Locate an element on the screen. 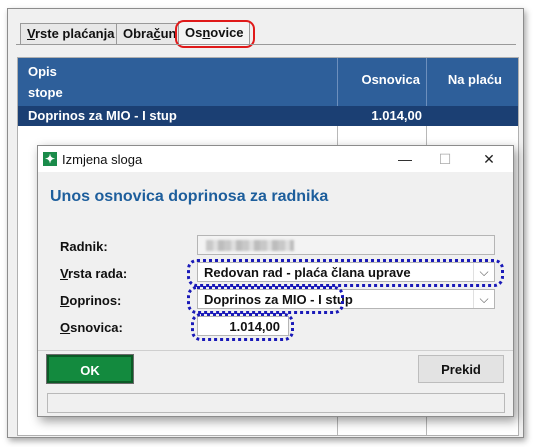 The image size is (533, 447). vrsta-rada-select: Redovan rad - plaća člana uprave ⌵ is located at coordinates (346, 272).